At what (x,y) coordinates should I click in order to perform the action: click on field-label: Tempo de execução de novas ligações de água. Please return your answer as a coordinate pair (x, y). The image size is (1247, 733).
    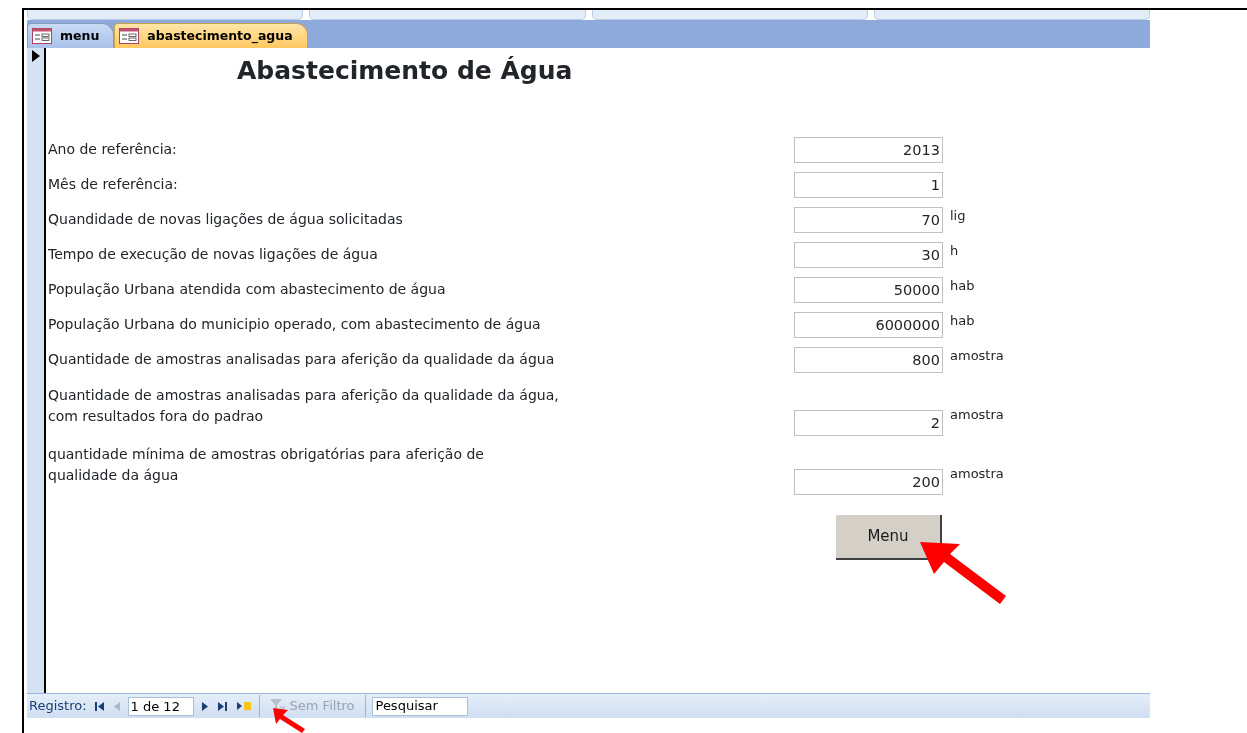
    Looking at the image, I should click on (213, 255).